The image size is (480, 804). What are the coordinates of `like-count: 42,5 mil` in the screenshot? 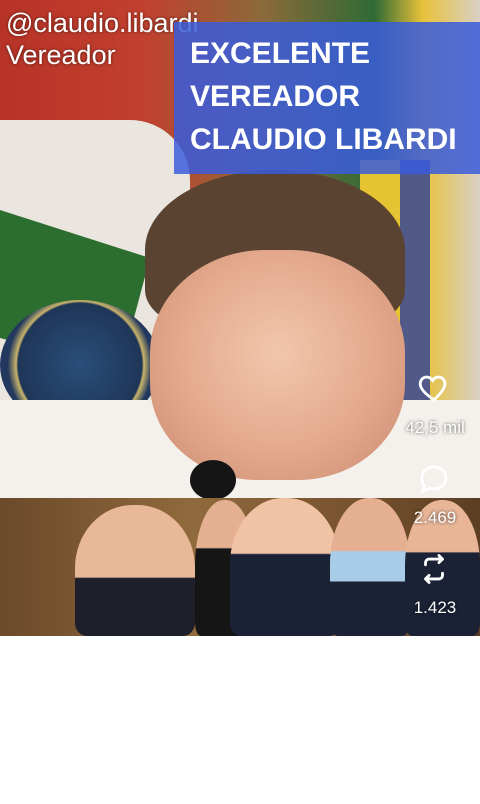 It's located at (435, 427).